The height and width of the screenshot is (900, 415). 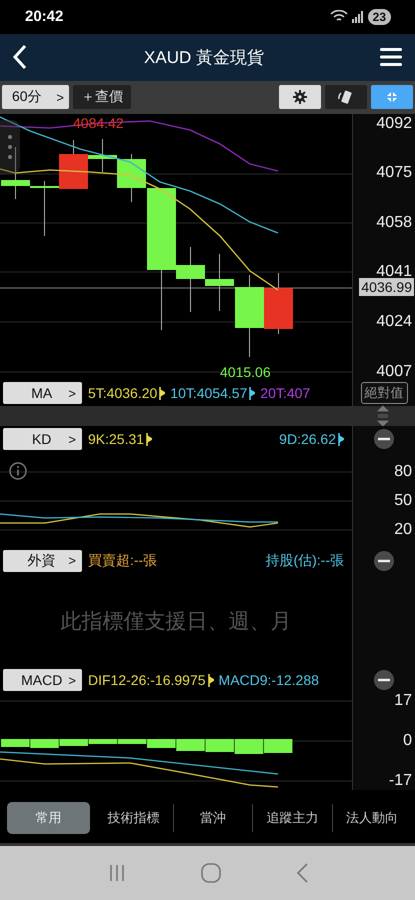 What do you see at coordinates (268, 680) in the screenshot?
I see `indicator-value: MACD9:-12.288` at bounding box center [268, 680].